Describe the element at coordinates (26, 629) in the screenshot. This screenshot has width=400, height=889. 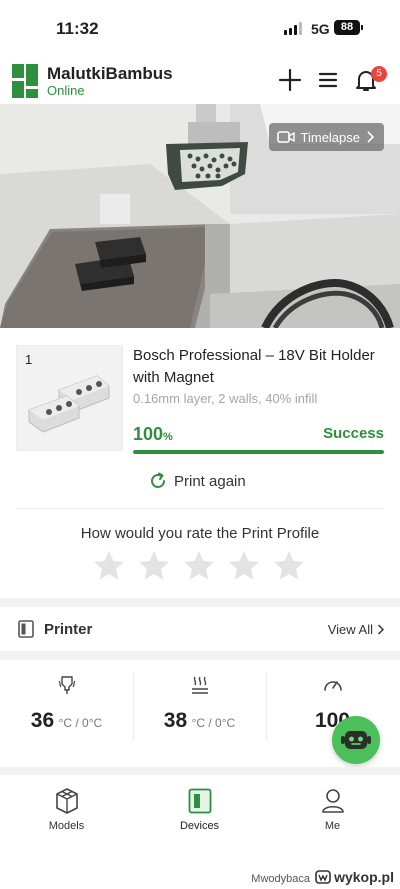
I see `printer-icon` at that location.